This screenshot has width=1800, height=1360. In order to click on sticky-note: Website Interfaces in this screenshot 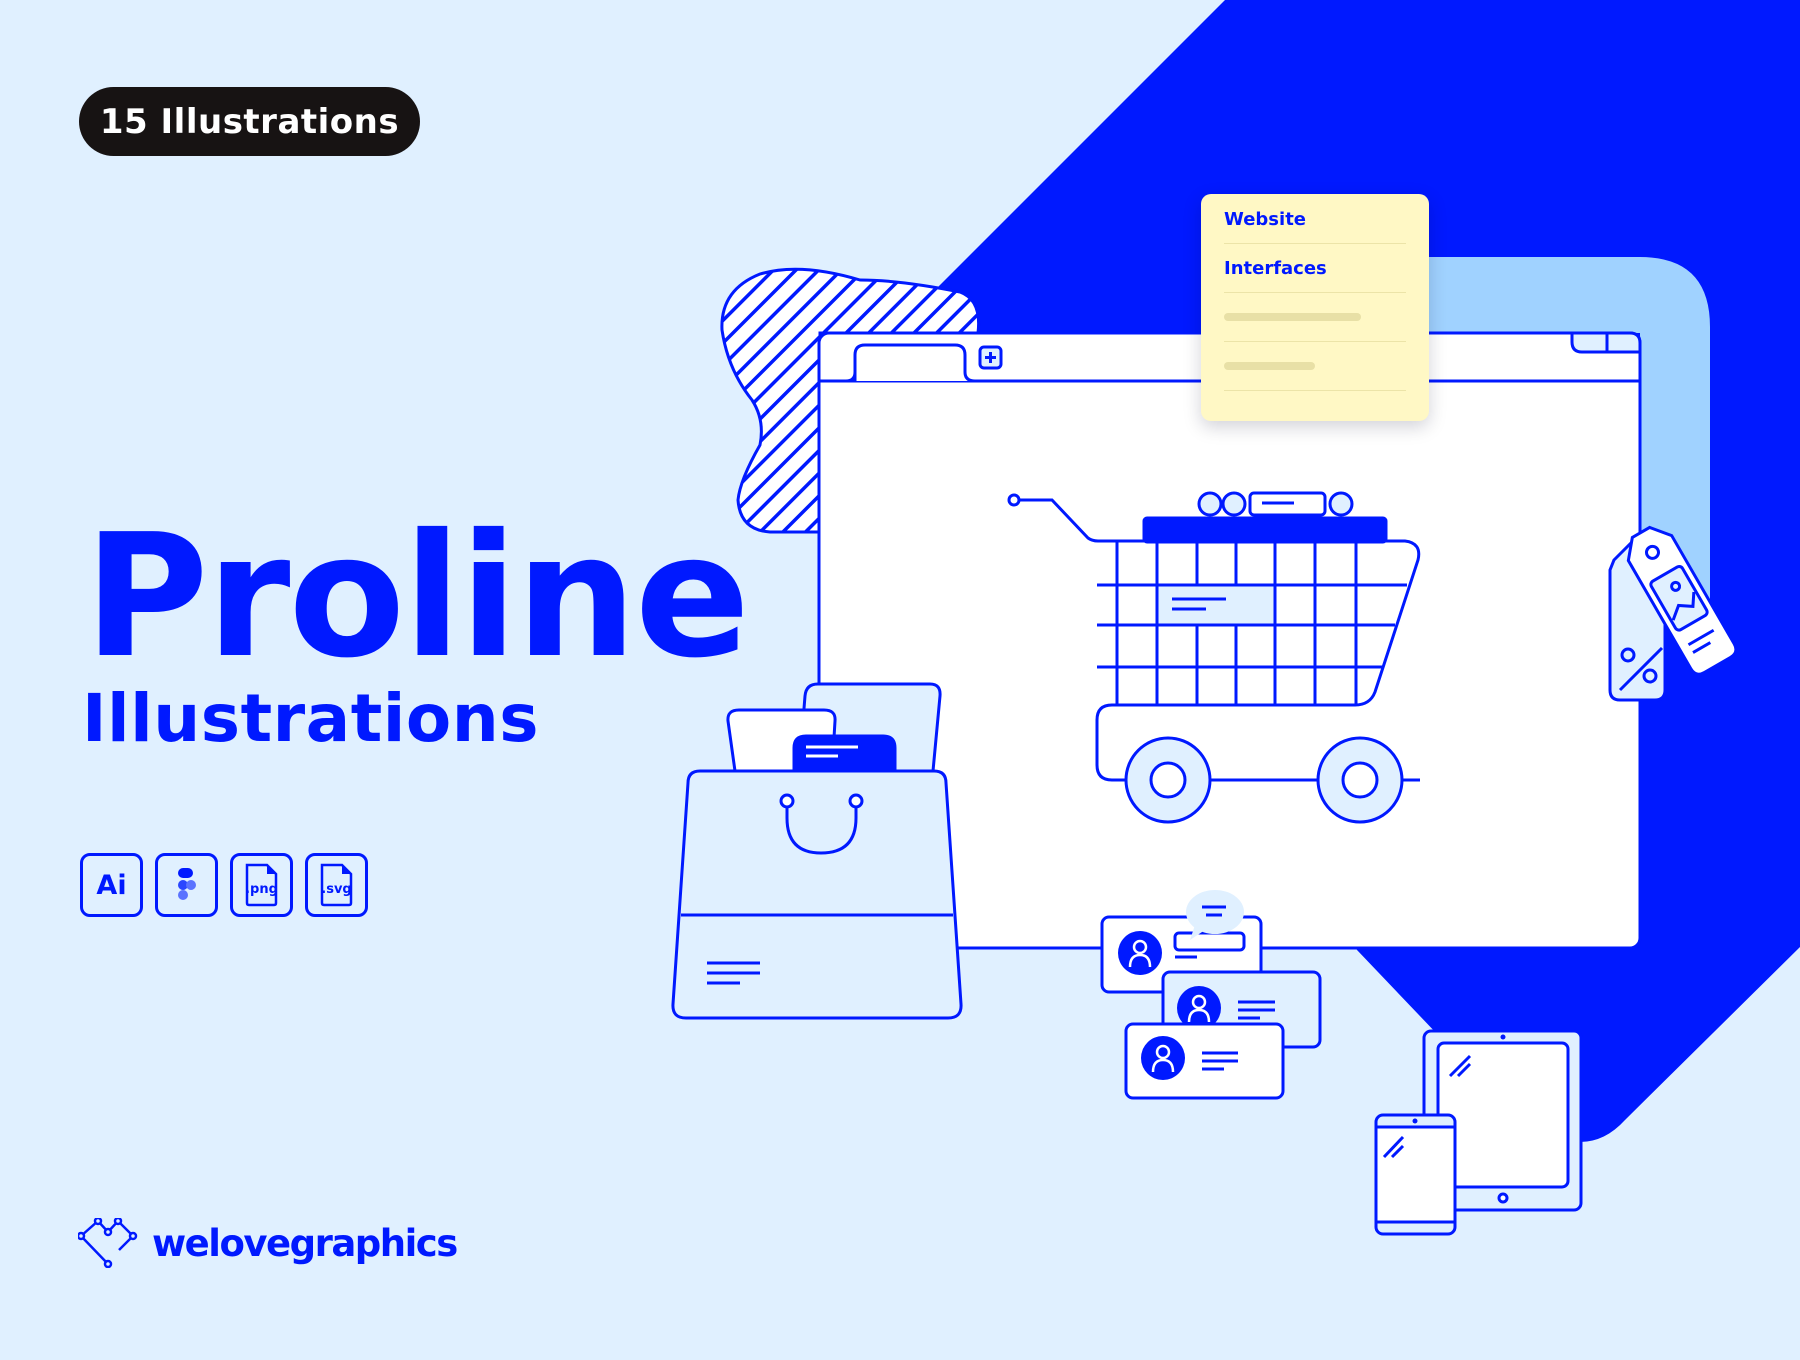, I will do `click(1315, 307)`.